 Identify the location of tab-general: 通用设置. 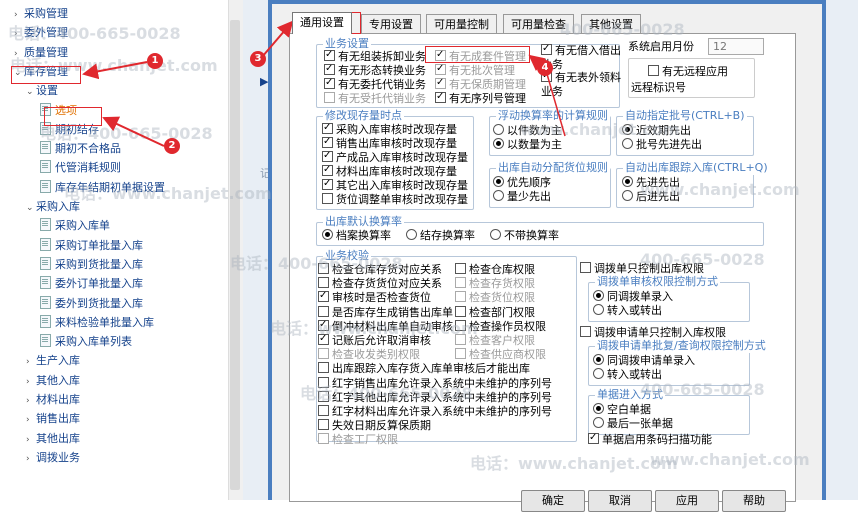
(322, 23).